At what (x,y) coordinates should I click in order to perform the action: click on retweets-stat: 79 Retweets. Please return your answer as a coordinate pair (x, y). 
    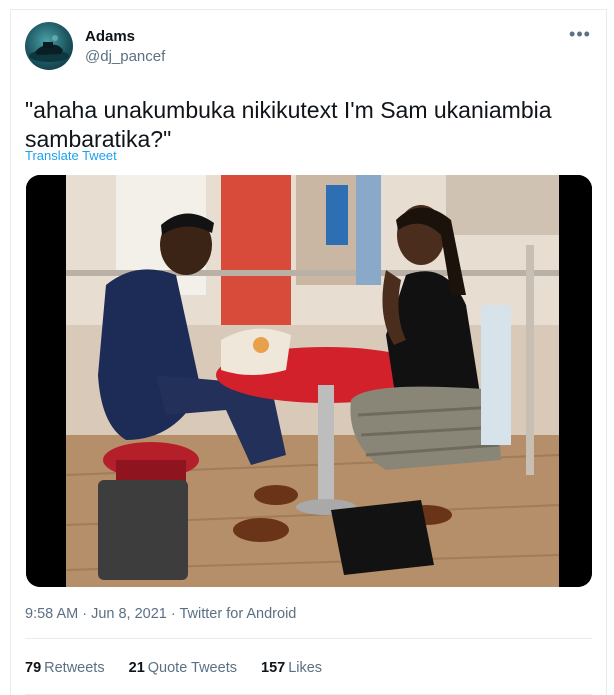
    Looking at the image, I should click on (65, 668).